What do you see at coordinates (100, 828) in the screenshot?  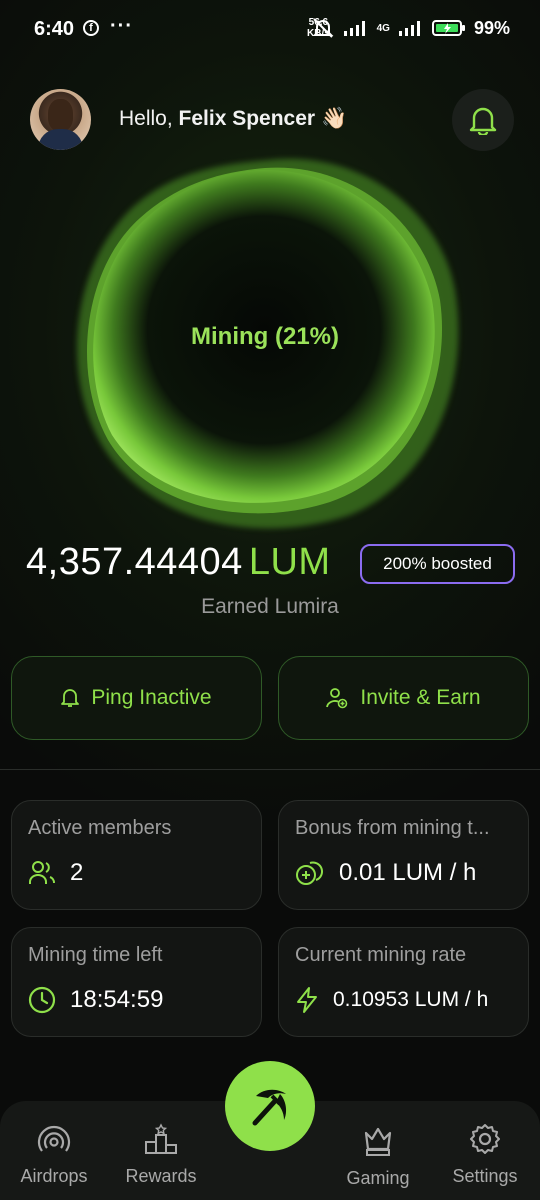 I see `active-members-title: Active members` at bounding box center [100, 828].